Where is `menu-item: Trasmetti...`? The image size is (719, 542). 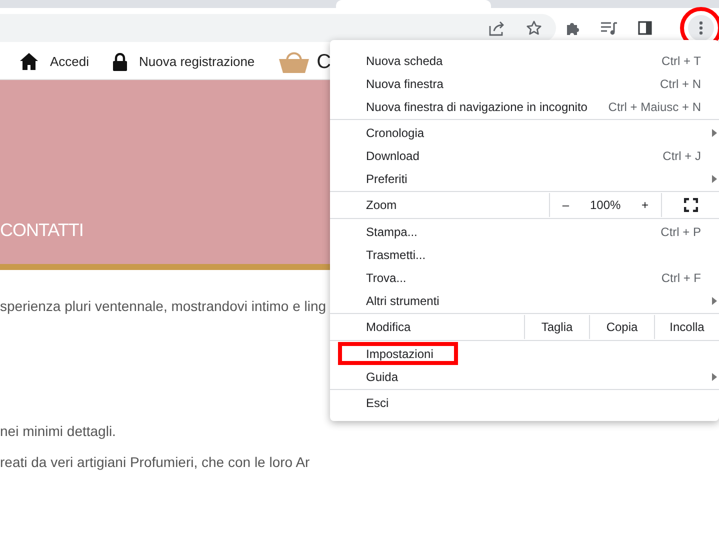
menu-item: Trasmetti... is located at coordinates (524, 254).